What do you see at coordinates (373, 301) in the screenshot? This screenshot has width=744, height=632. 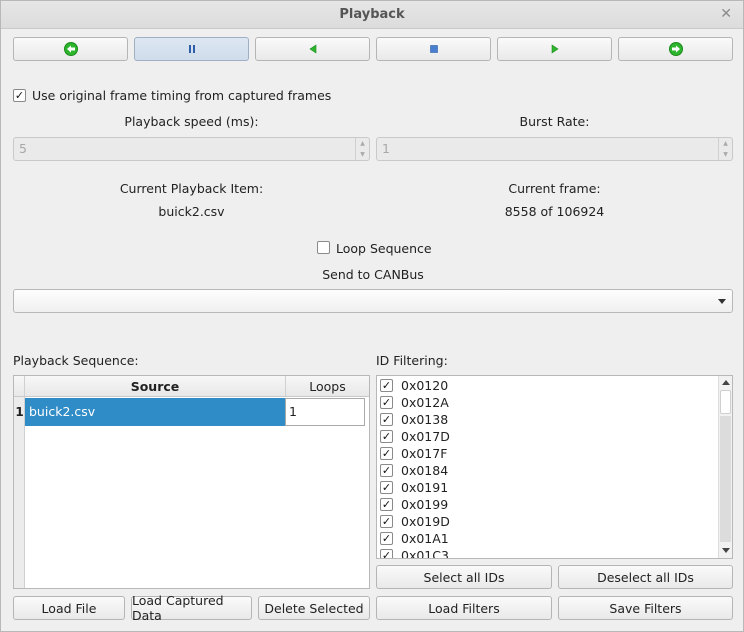 I see `canbus-select` at bounding box center [373, 301].